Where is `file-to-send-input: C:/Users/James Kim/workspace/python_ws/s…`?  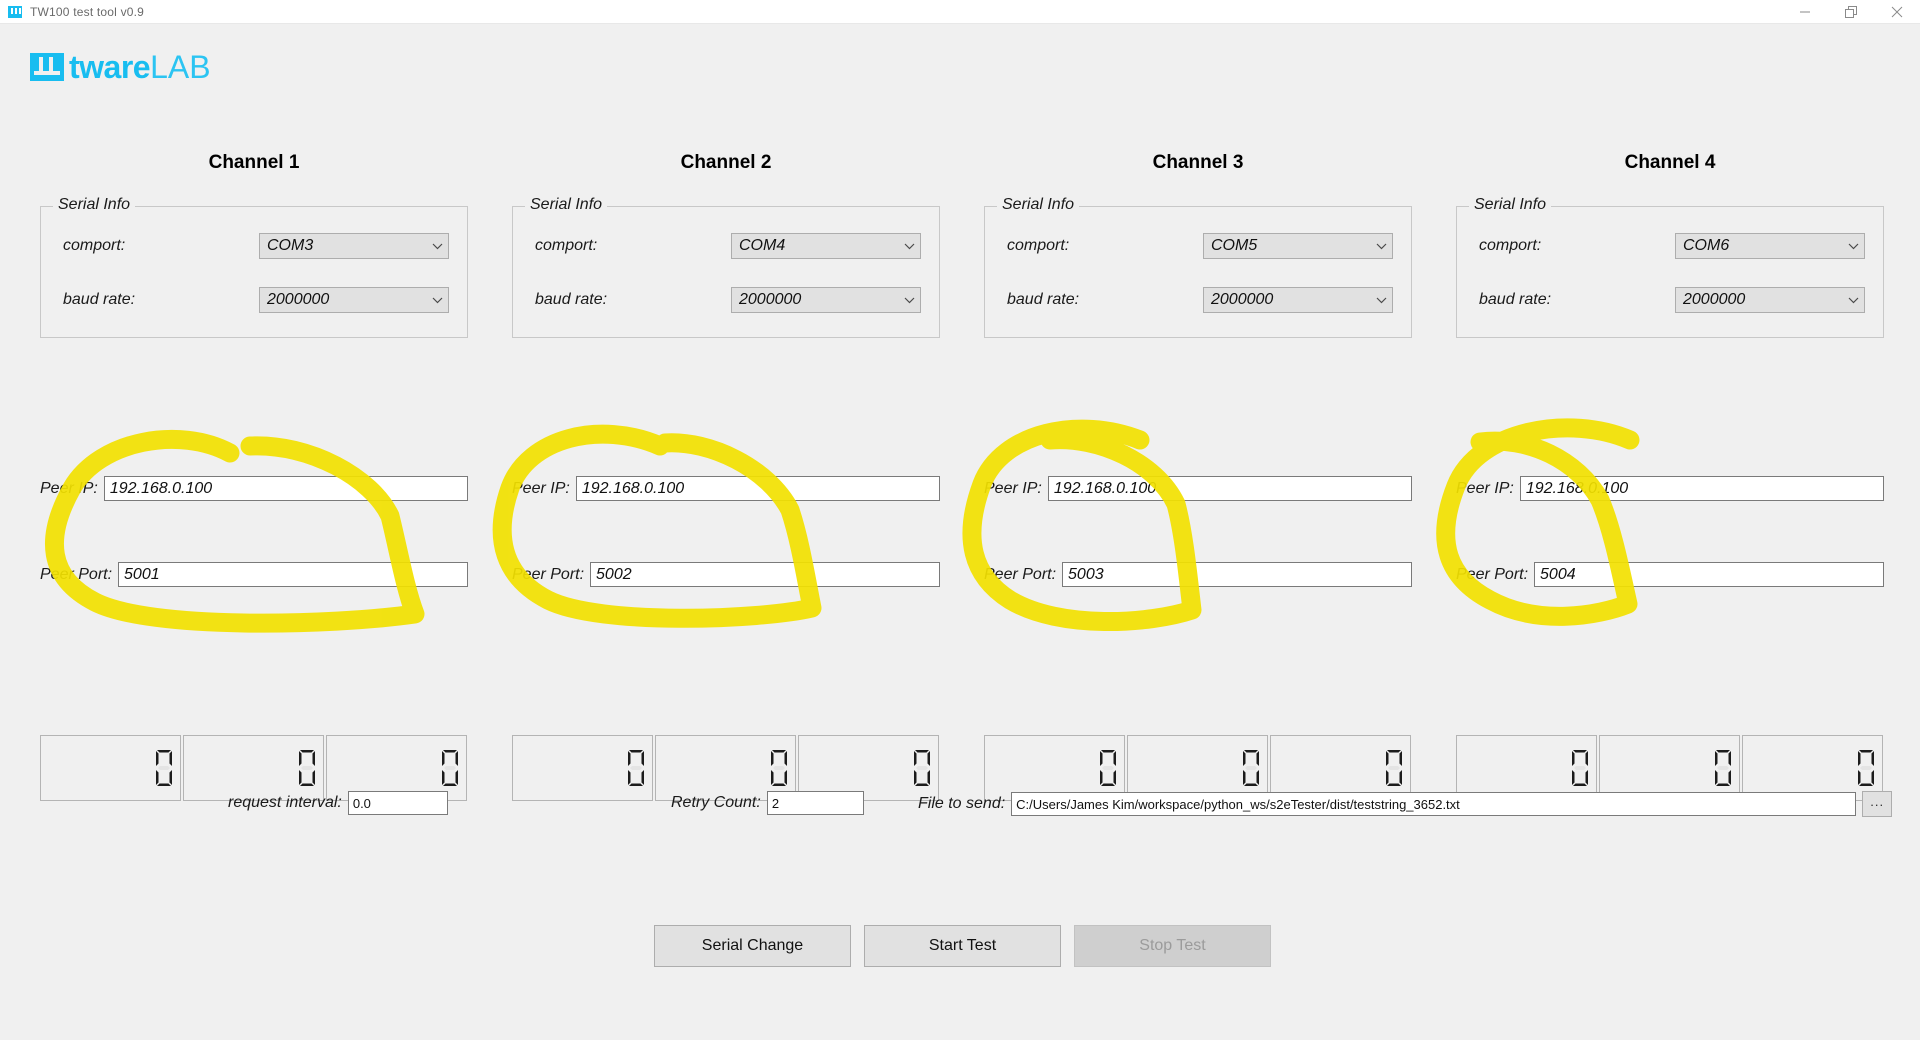
file-to-send-input: C:/Users/James Kim/workspace/python_ws/s… is located at coordinates (1434, 804).